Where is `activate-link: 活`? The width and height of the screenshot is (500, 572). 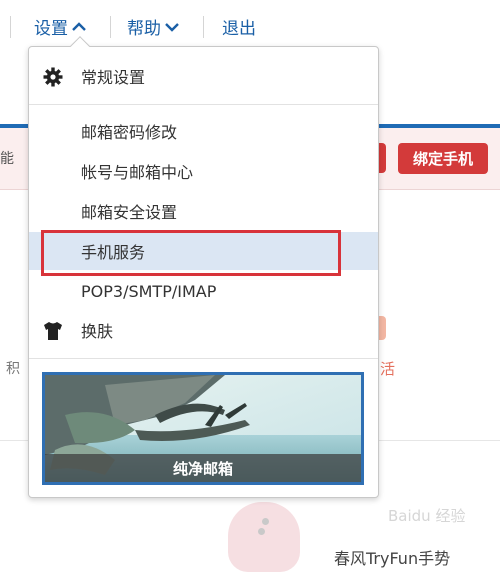 activate-link: 活 is located at coordinates (387, 368).